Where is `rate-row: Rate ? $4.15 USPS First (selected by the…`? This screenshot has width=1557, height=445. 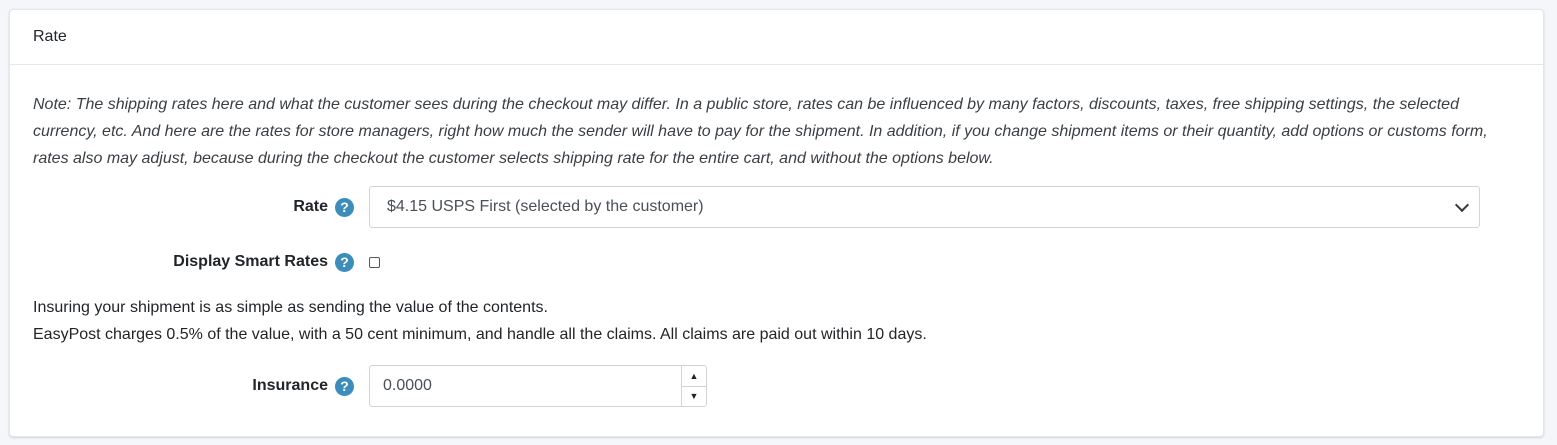
rate-row: Rate ? $4.15 USPS First (selected by the… is located at coordinates (777, 207).